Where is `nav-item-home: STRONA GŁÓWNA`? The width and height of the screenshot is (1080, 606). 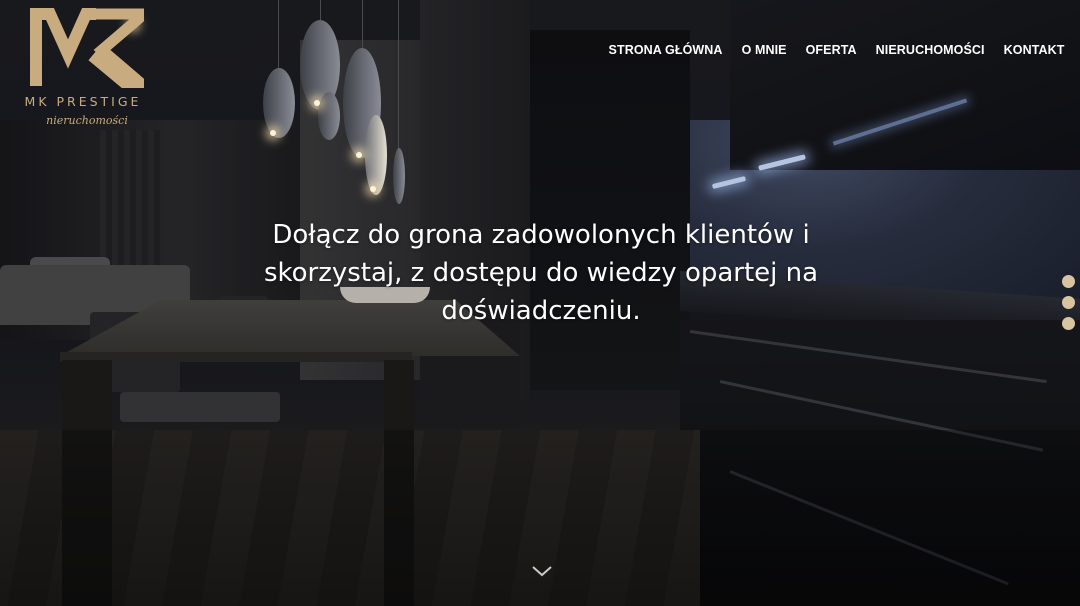
nav-item-home: STRONA GŁÓWNA is located at coordinates (665, 50).